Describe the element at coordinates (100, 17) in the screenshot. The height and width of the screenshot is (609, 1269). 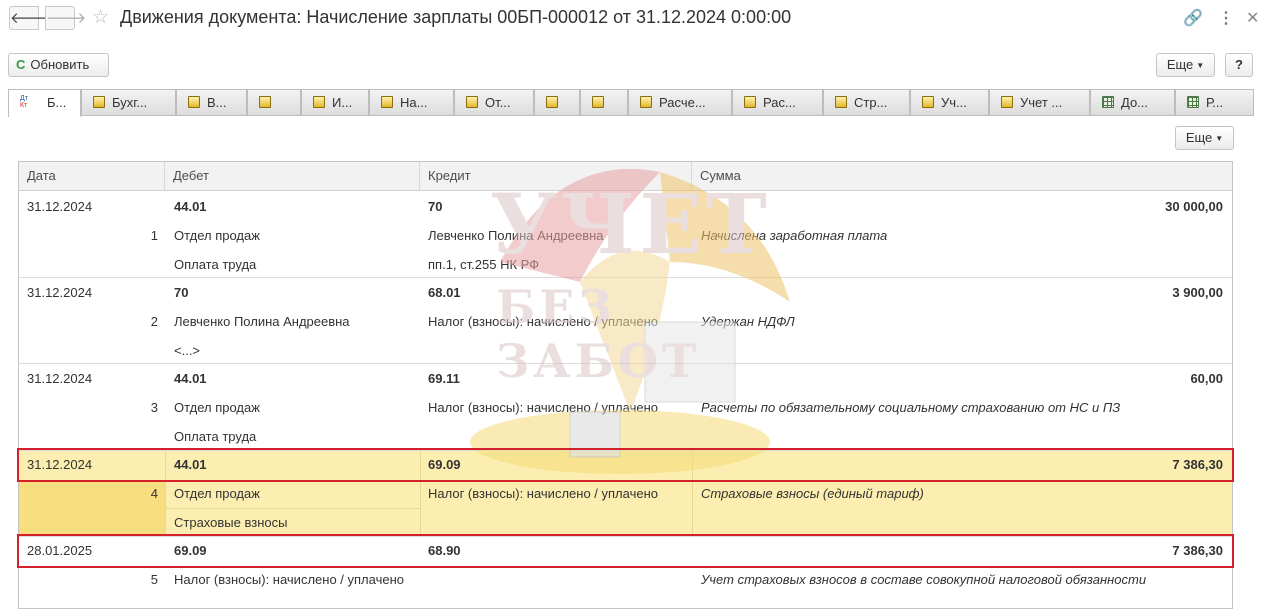
I see `favorite-star-icon: ☆` at that location.